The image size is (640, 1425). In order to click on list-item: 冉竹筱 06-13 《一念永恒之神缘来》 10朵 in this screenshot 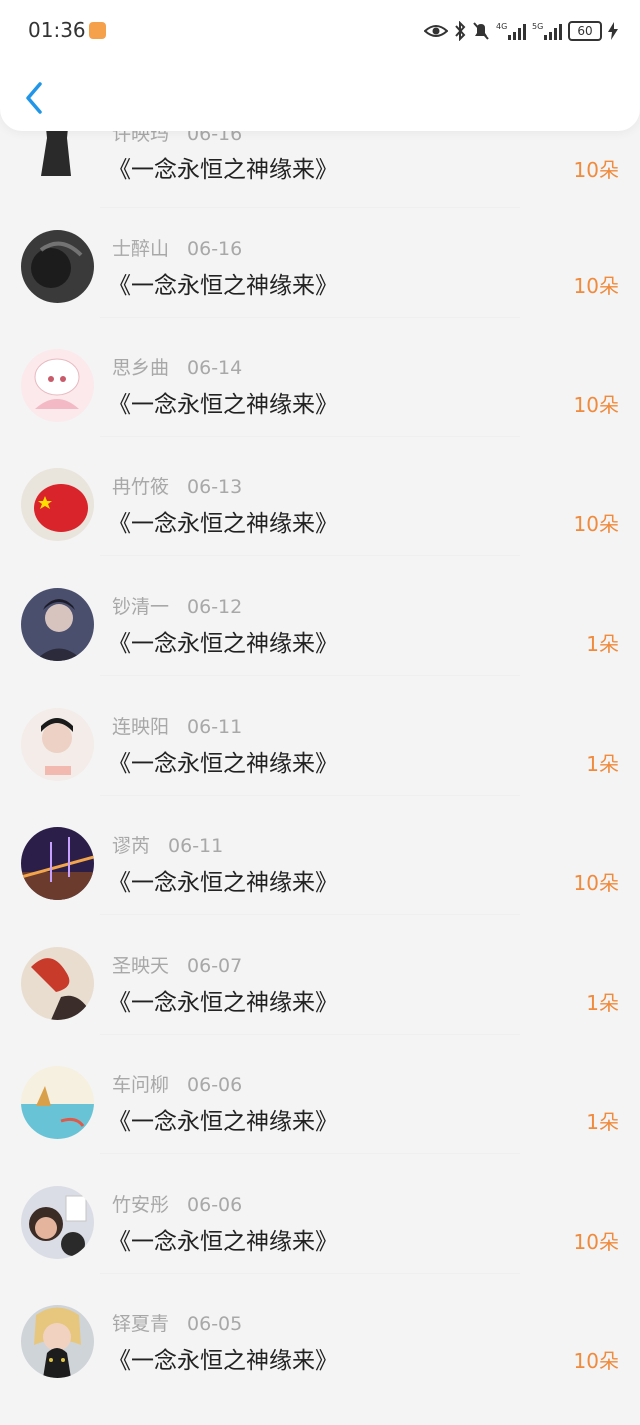, I will do `click(320, 528)`.